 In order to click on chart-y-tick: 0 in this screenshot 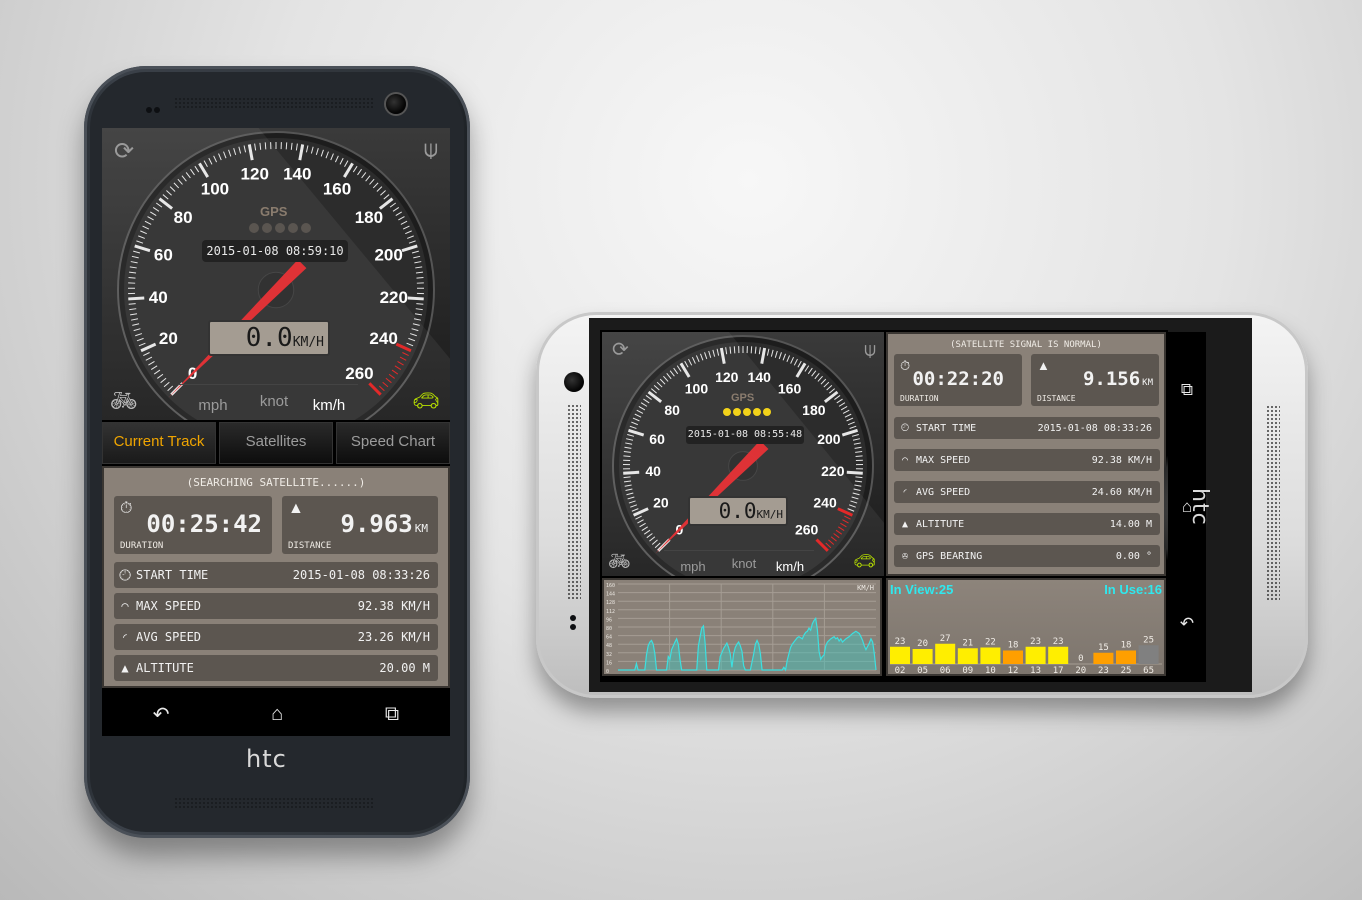, I will do `click(607, 671)`.